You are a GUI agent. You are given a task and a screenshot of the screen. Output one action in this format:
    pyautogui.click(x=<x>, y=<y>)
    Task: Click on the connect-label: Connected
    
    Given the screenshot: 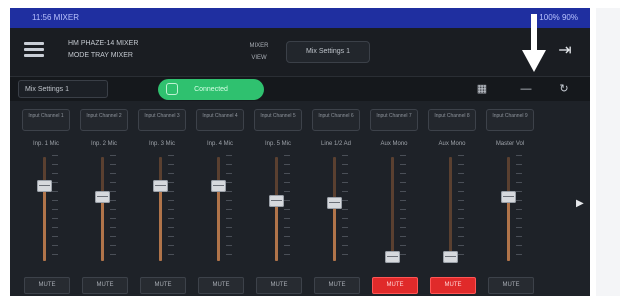 What is the action you would take?
    pyautogui.click(x=211, y=89)
    